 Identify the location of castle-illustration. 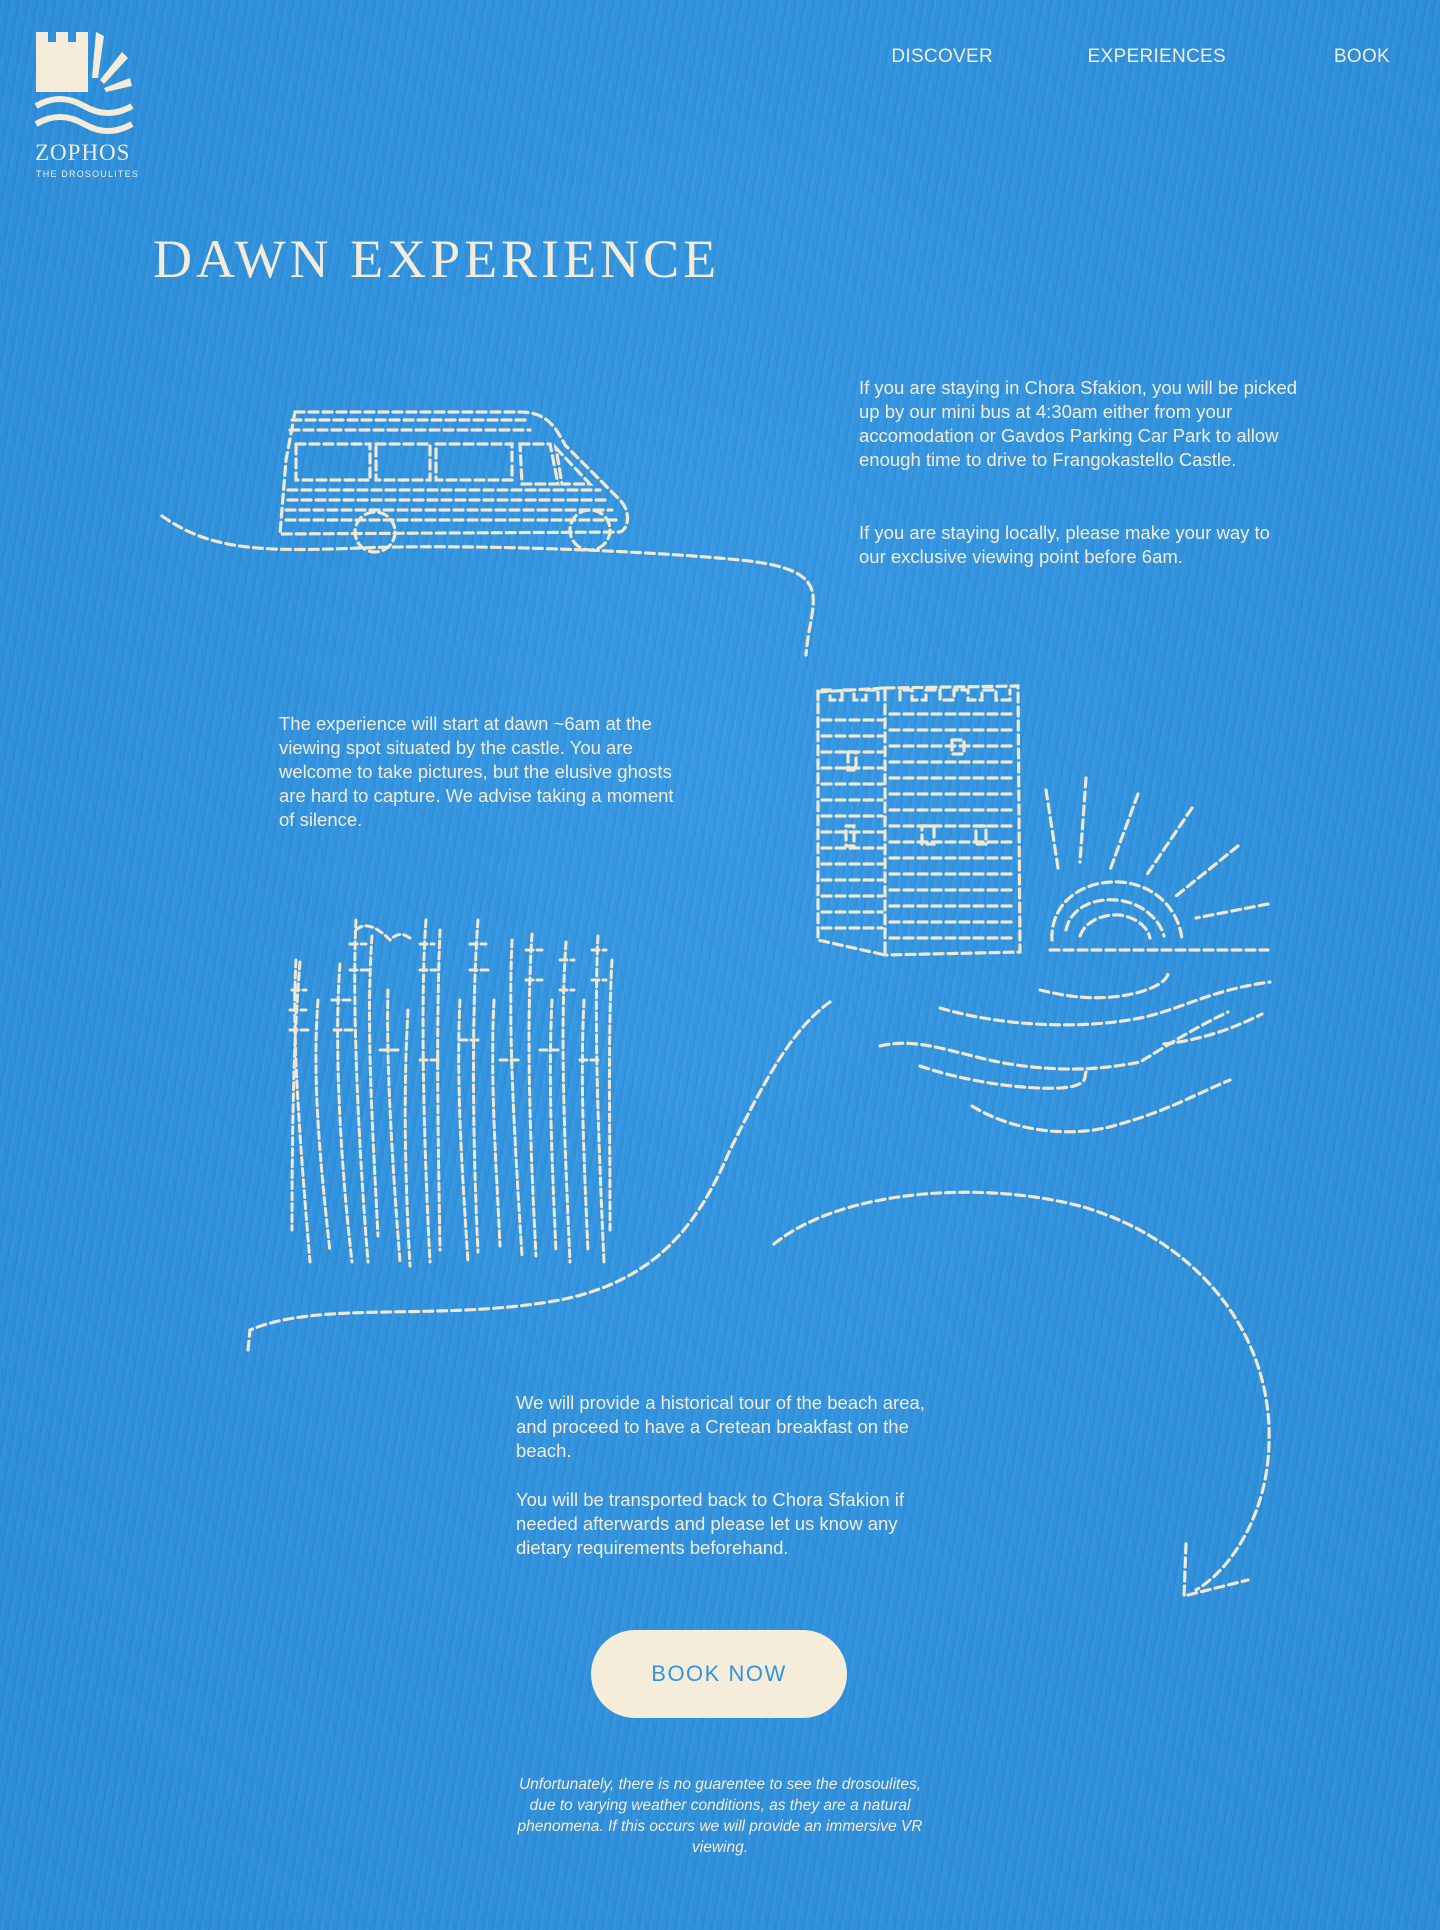
(919, 820).